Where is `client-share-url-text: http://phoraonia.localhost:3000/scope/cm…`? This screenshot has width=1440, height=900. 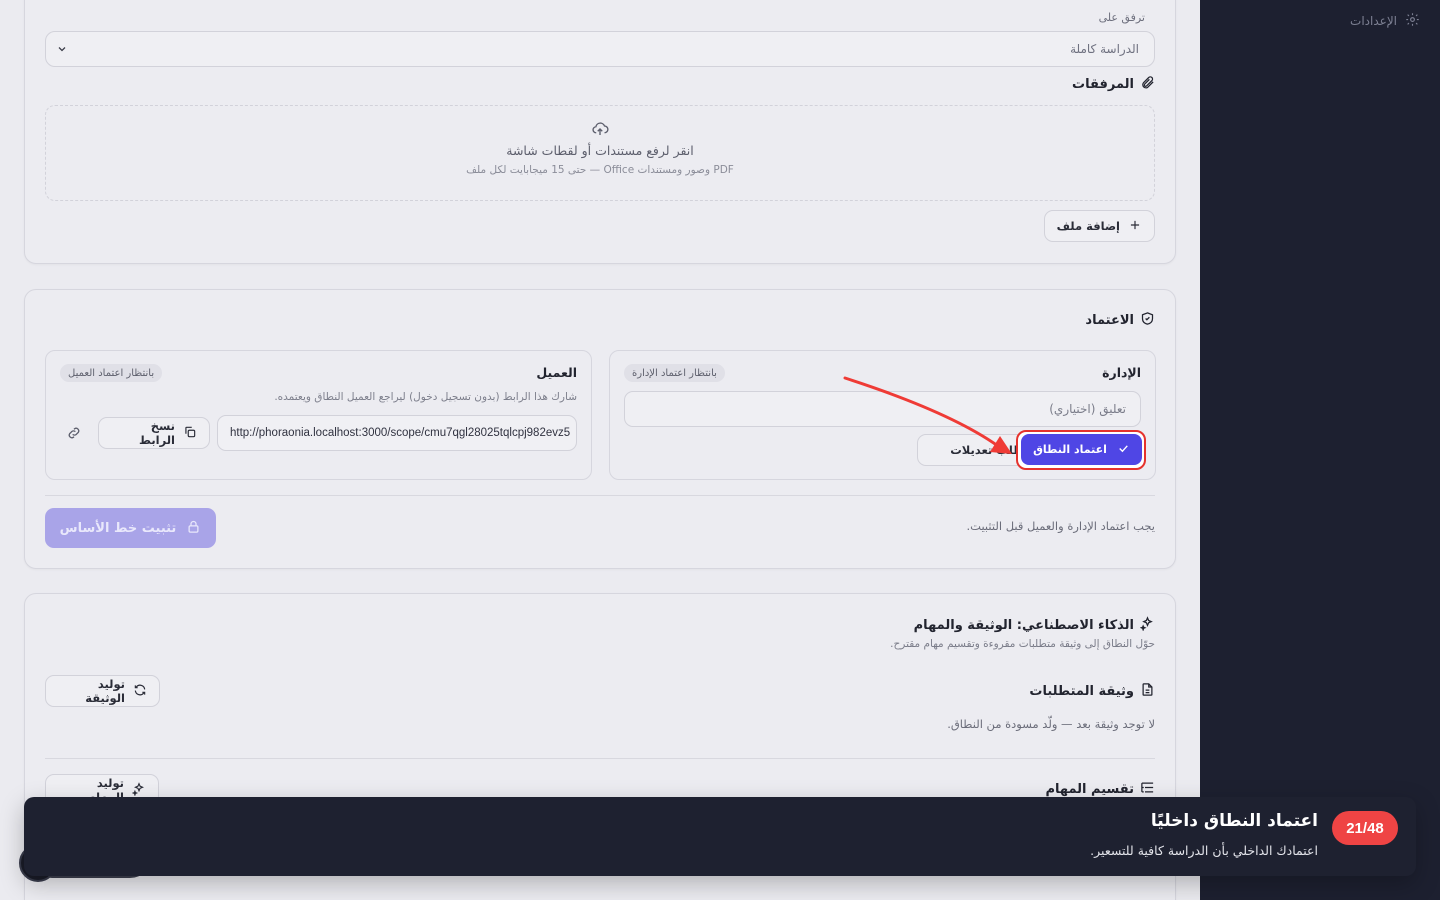
client-share-url-text: http://phoraonia.localhost:3000/scope/cm… is located at coordinates (400, 433).